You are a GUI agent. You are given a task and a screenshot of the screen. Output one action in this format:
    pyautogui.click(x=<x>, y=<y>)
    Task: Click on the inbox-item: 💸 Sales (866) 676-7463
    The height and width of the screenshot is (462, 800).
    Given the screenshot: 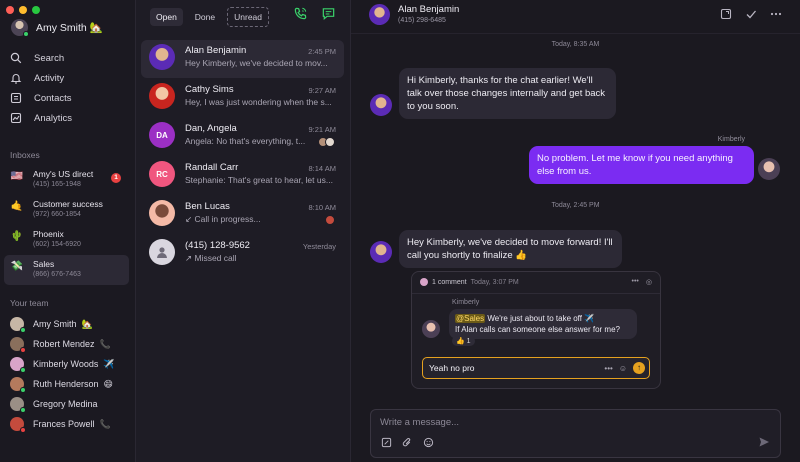 What is the action you would take?
    pyautogui.click(x=66, y=270)
    